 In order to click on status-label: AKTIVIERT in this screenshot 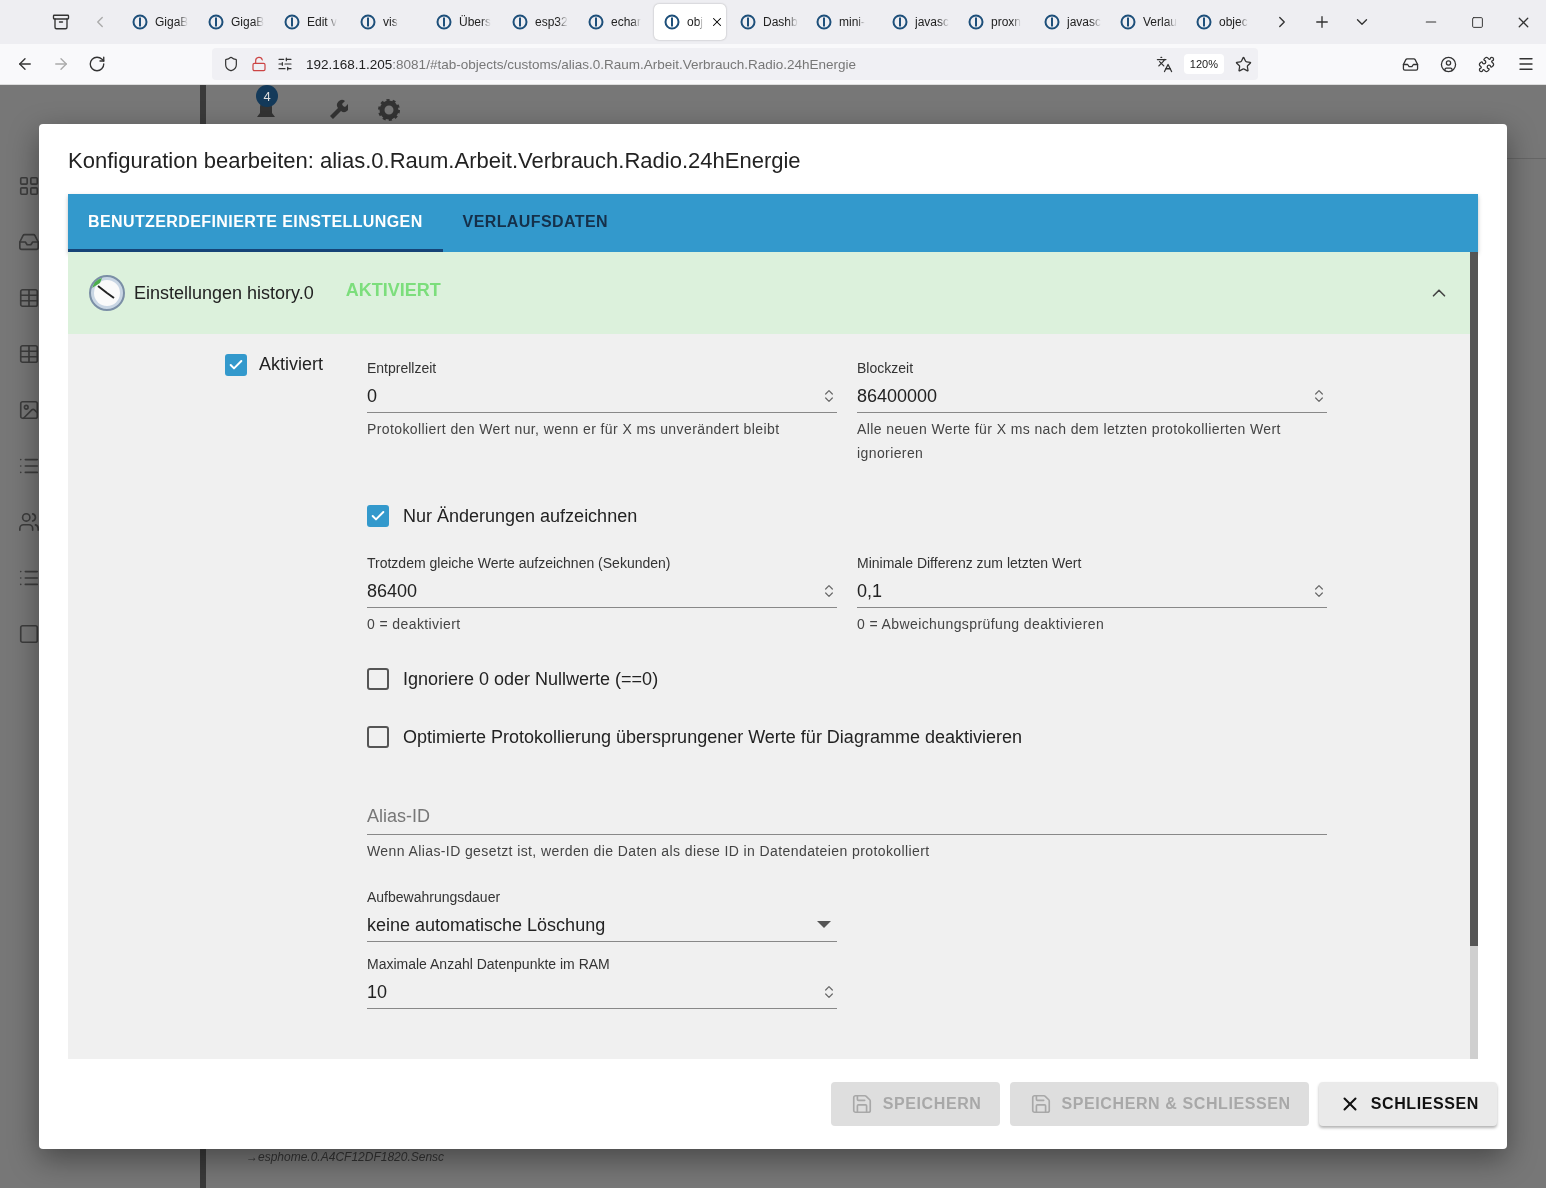, I will do `click(393, 290)`.